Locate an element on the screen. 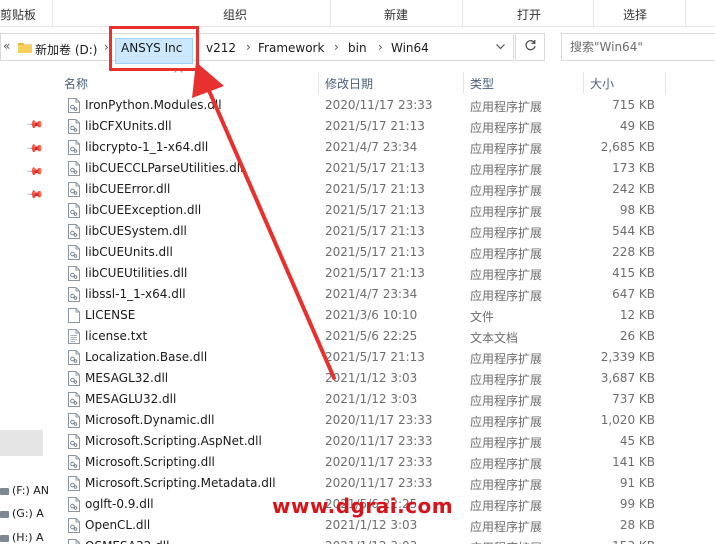 The image size is (715, 544). file-name: libCUEUtilities.dll is located at coordinates (136, 273).